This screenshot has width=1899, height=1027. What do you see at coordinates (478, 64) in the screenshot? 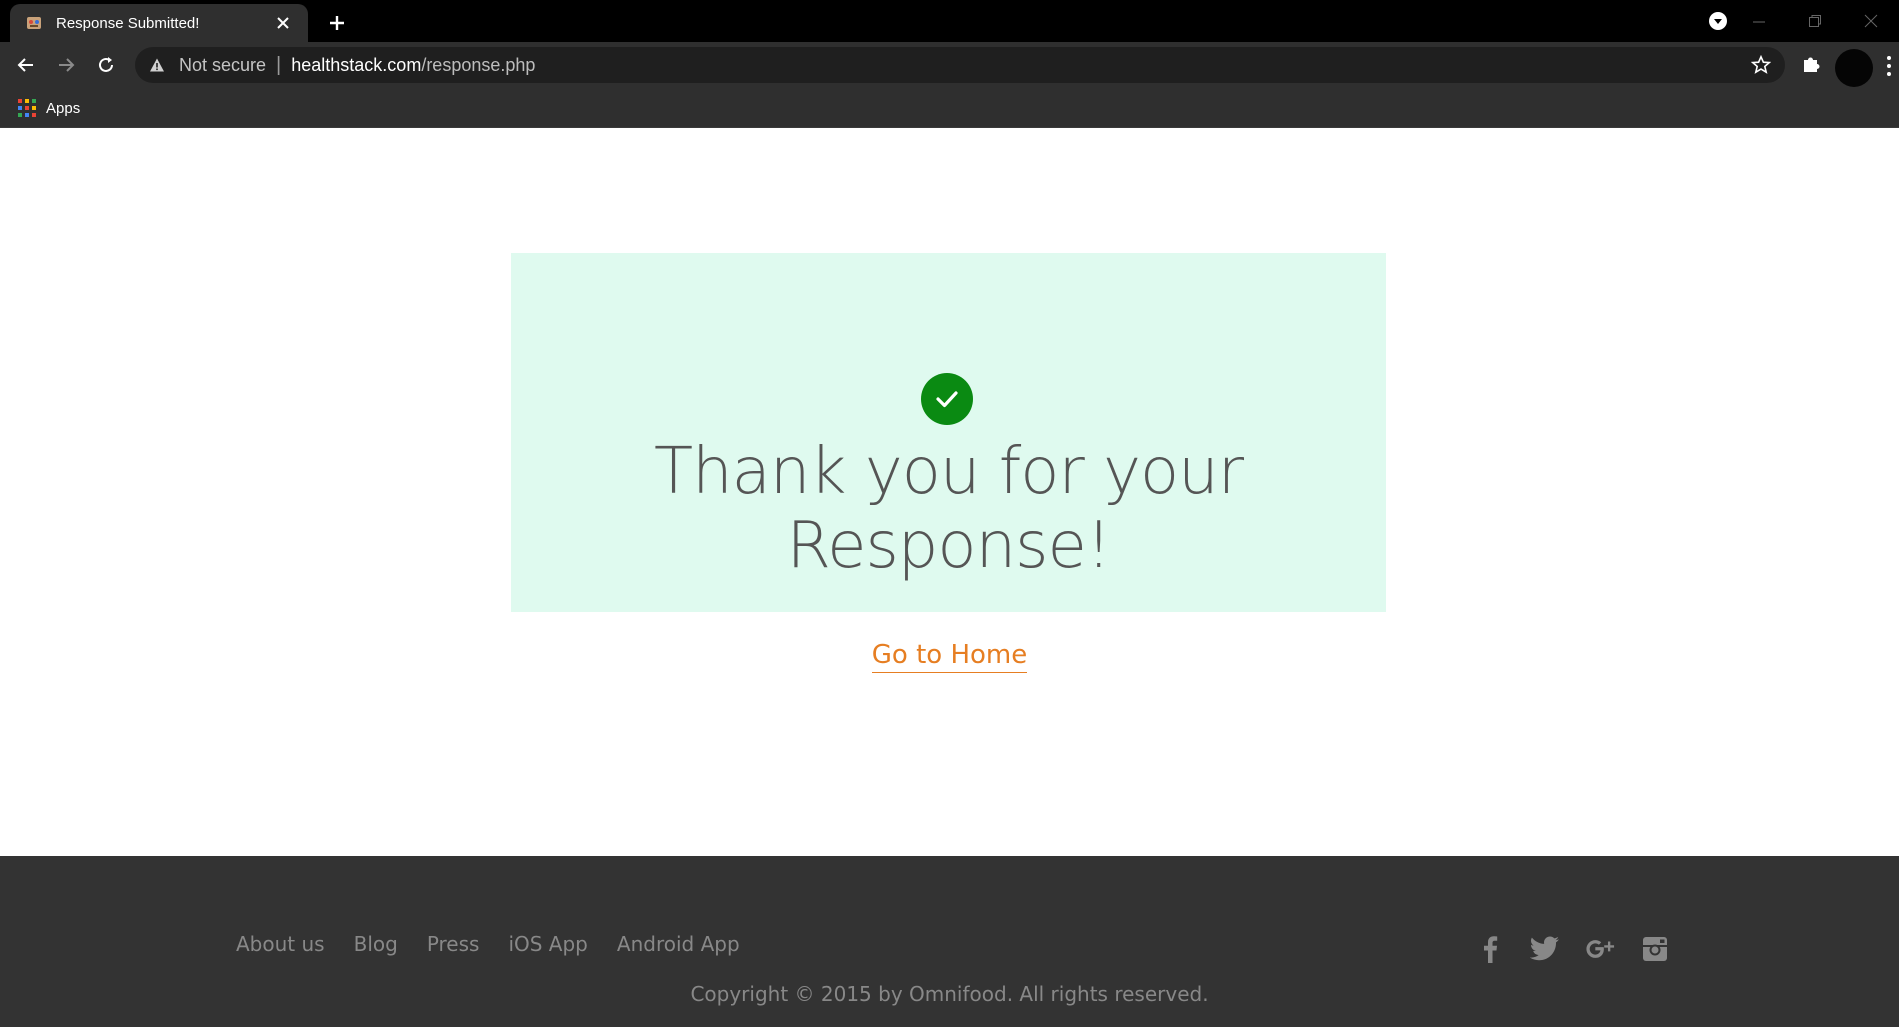
I see `url-path: /response.php` at bounding box center [478, 64].